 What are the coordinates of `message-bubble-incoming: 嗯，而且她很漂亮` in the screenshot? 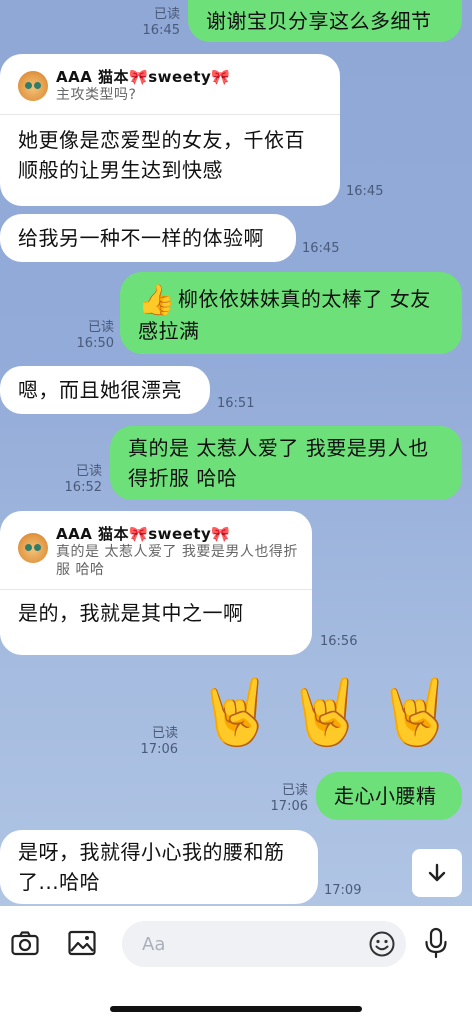 It's located at (105, 390).